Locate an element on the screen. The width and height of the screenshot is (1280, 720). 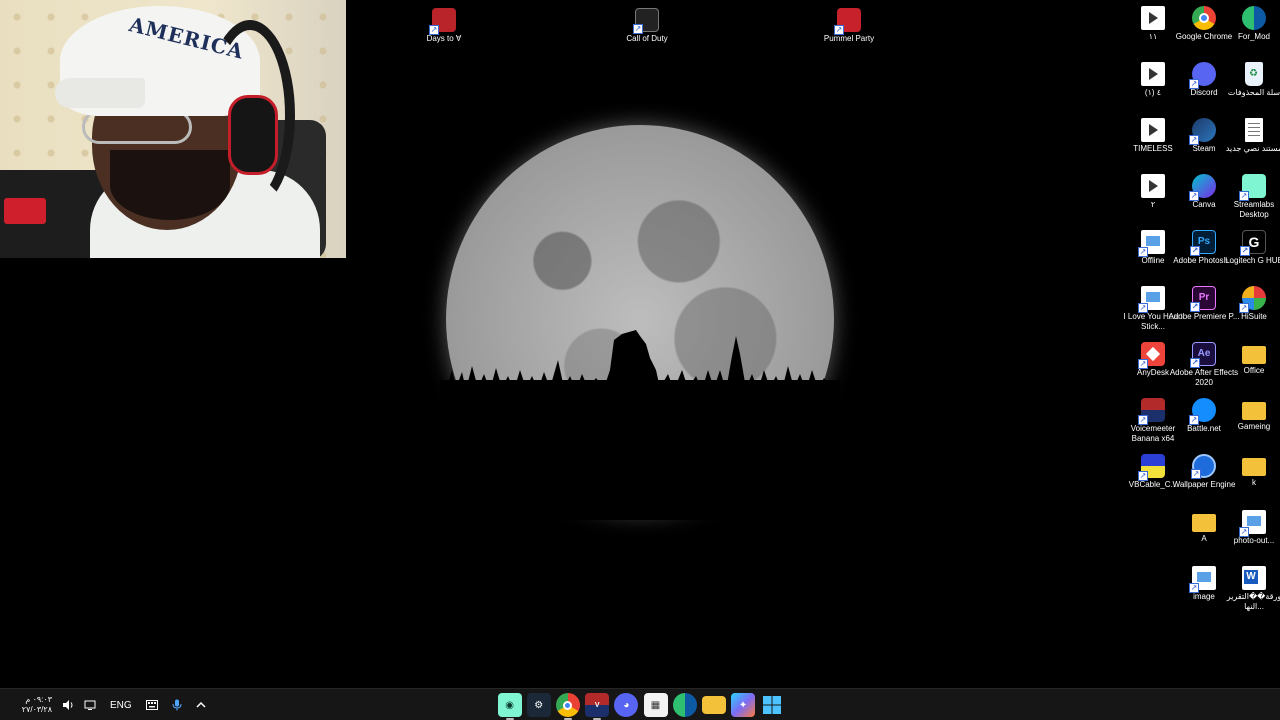
after-effects-icon: Ae ↗ is located at coordinates (1203, 355).